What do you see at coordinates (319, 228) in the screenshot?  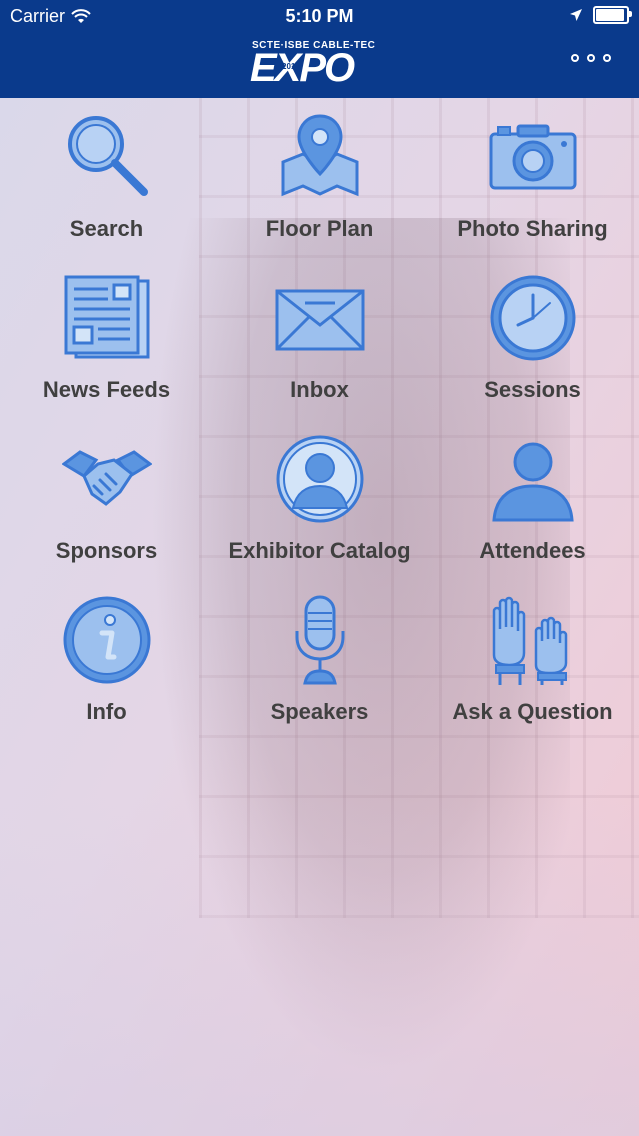 I see `menu-item-label: Floor Plan` at bounding box center [319, 228].